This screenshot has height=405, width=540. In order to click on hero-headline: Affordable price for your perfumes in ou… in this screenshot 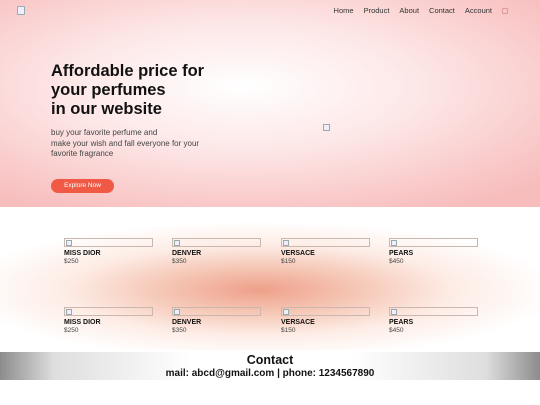, I will do `click(128, 90)`.